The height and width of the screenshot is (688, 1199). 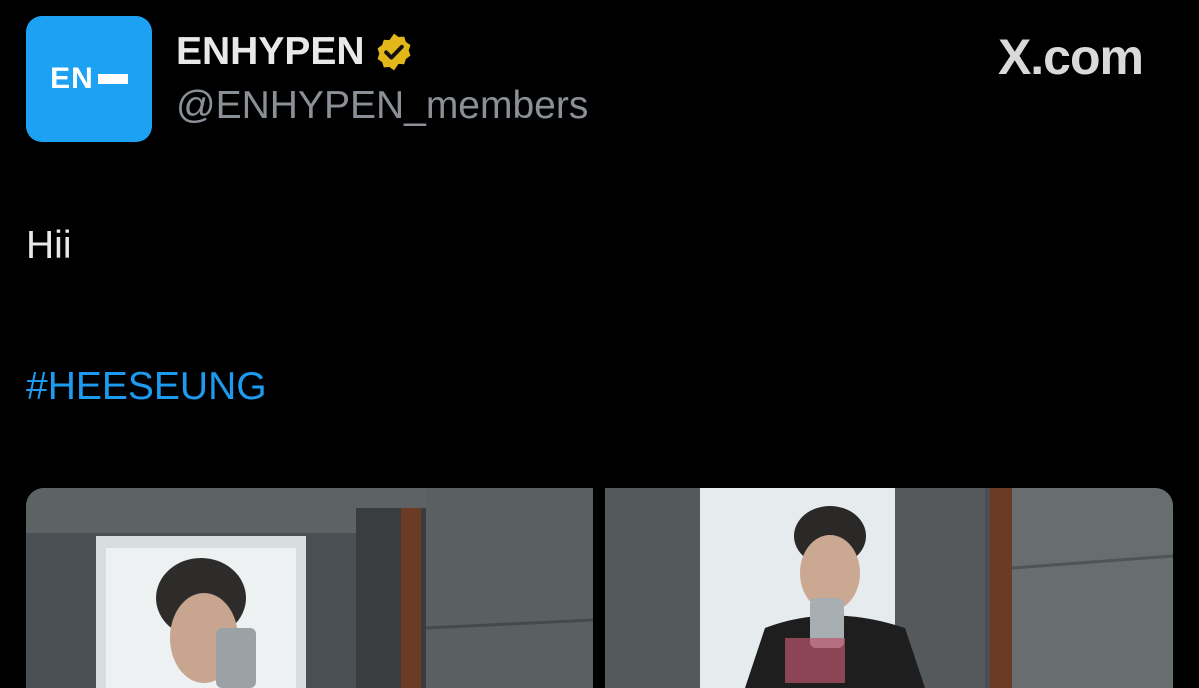 What do you see at coordinates (72, 78) in the screenshot?
I see `avatar-logo-text: EN` at bounding box center [72, 78].